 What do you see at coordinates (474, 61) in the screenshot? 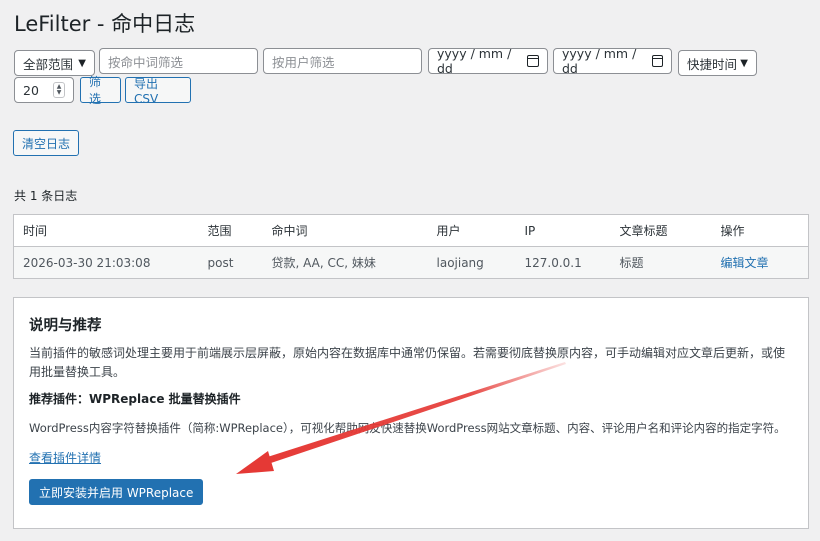
I see `date-from-placeholder: yyyy / mm / dd` at bounding box center [474, 61].